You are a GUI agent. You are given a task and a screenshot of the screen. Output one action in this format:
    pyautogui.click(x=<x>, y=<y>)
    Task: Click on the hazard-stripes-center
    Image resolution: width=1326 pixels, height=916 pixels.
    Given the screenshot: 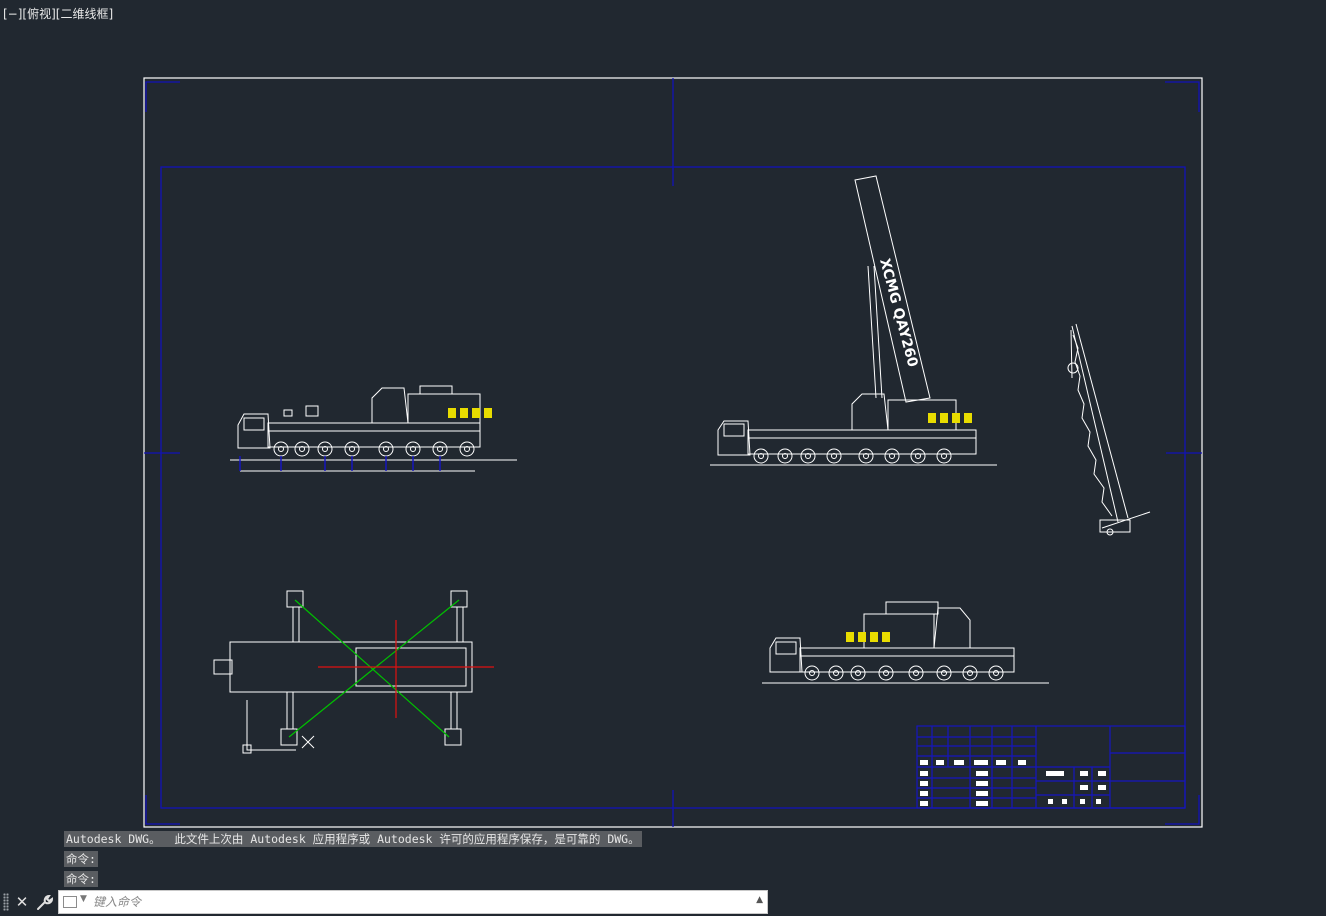 What is the action you would take?
    pyautogui.click(x=950, y=418)
    